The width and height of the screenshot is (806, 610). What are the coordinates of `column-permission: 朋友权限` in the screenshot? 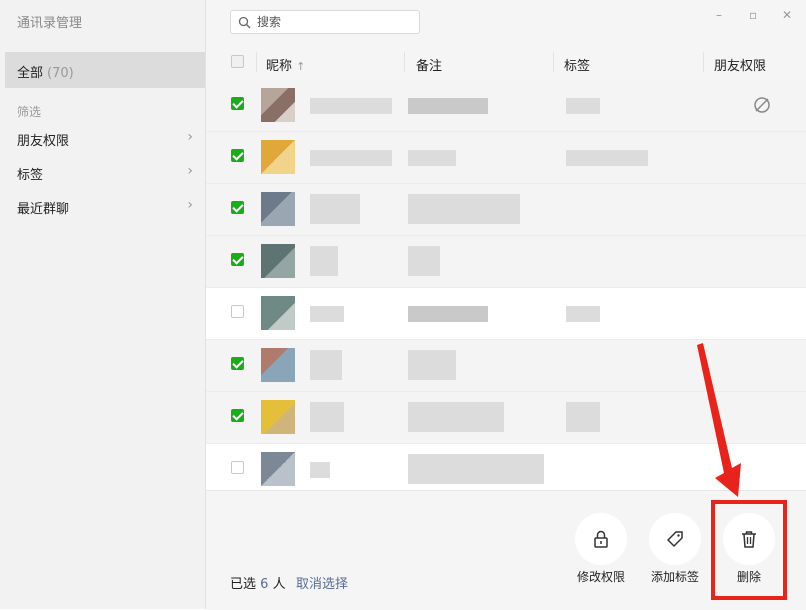 It's located at (740, 64).